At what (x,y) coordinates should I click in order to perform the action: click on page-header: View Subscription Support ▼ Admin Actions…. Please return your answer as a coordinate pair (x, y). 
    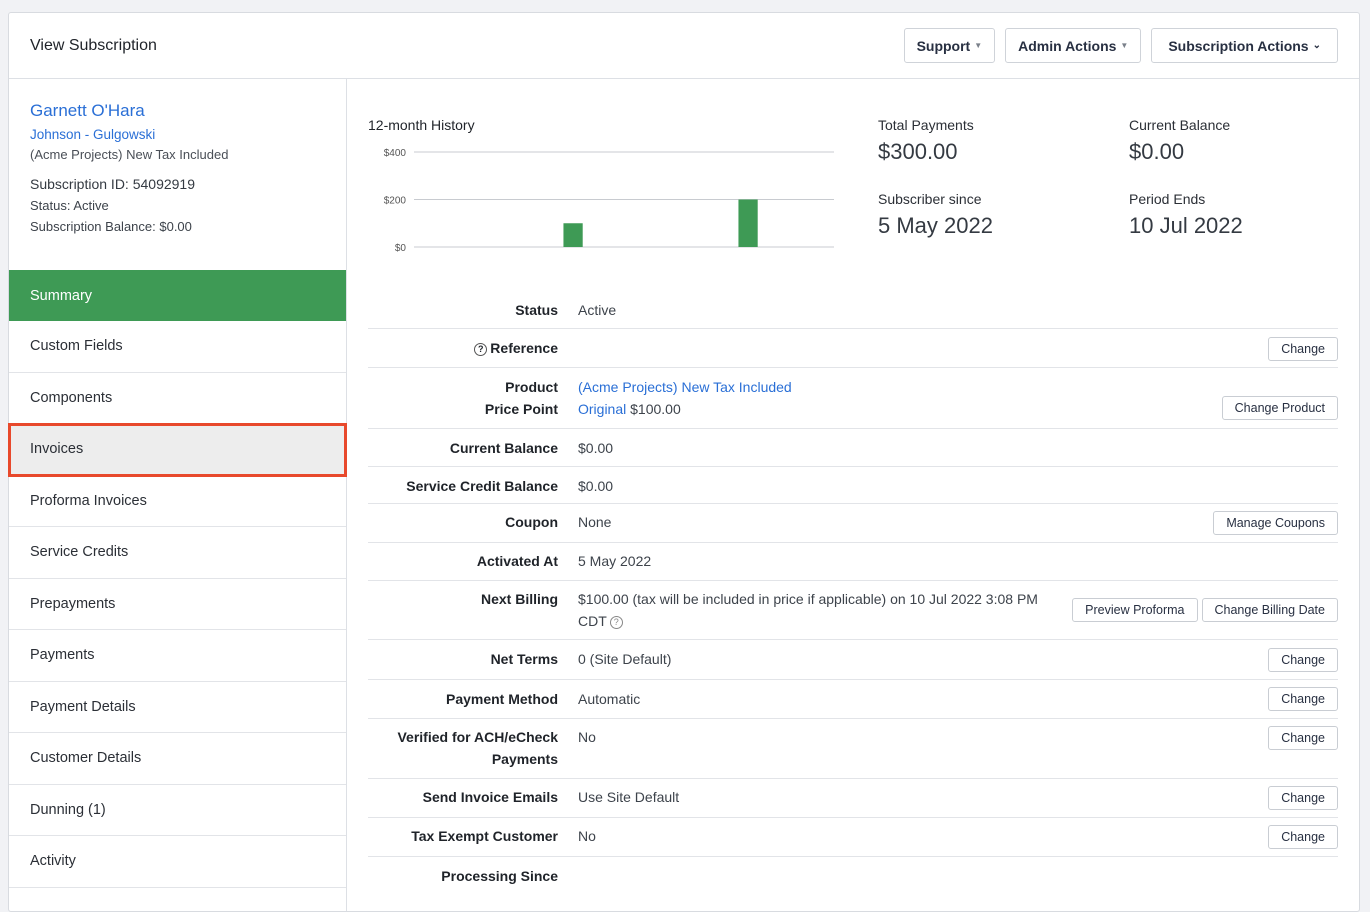
    Looking at the image, I should click on (684, 46).